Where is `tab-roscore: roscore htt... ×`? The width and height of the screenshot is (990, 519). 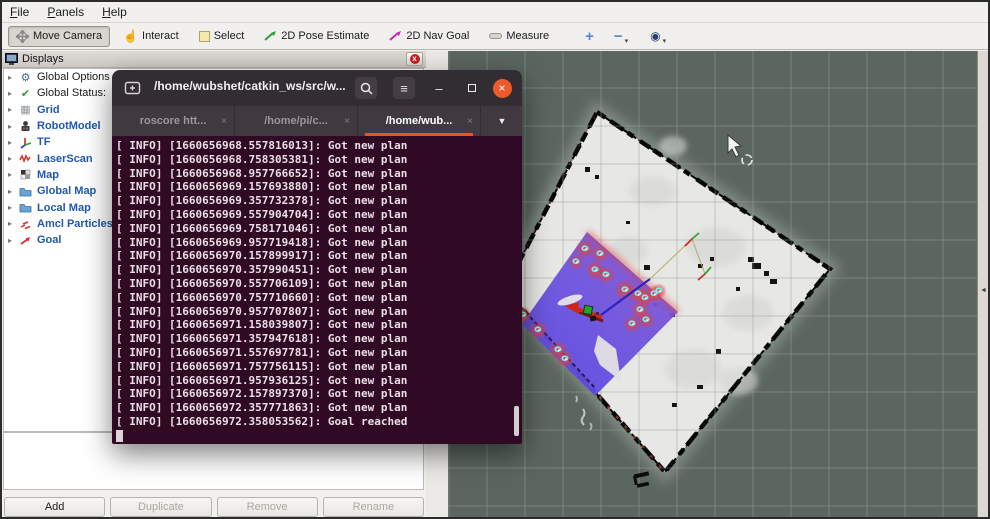 tab-roscore: roscore htt... × is located at coordinates (173, 121).